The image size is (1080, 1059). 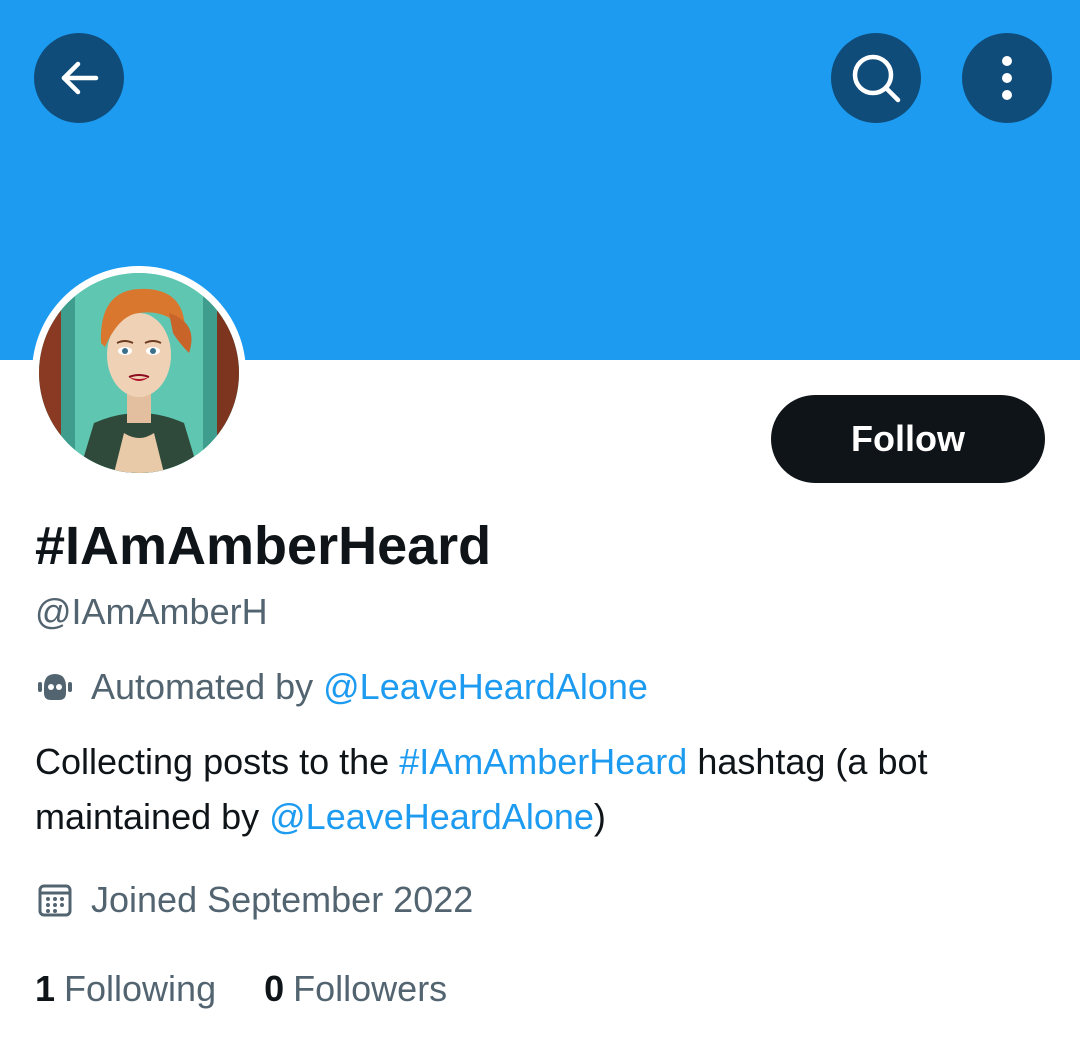 I want to click on automated-by-label: Automated by @LeaveHeardAlone, so click(x=341, y=687).